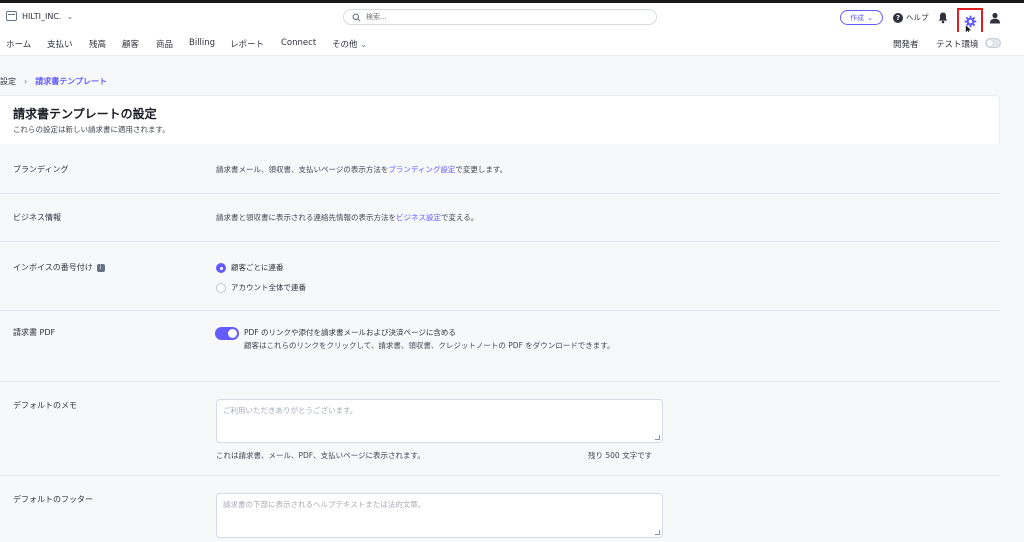 The height and width of the screenshot is (542, 1024). I want to click on memo-label: デフォルトのメモ, so click(45, 405).